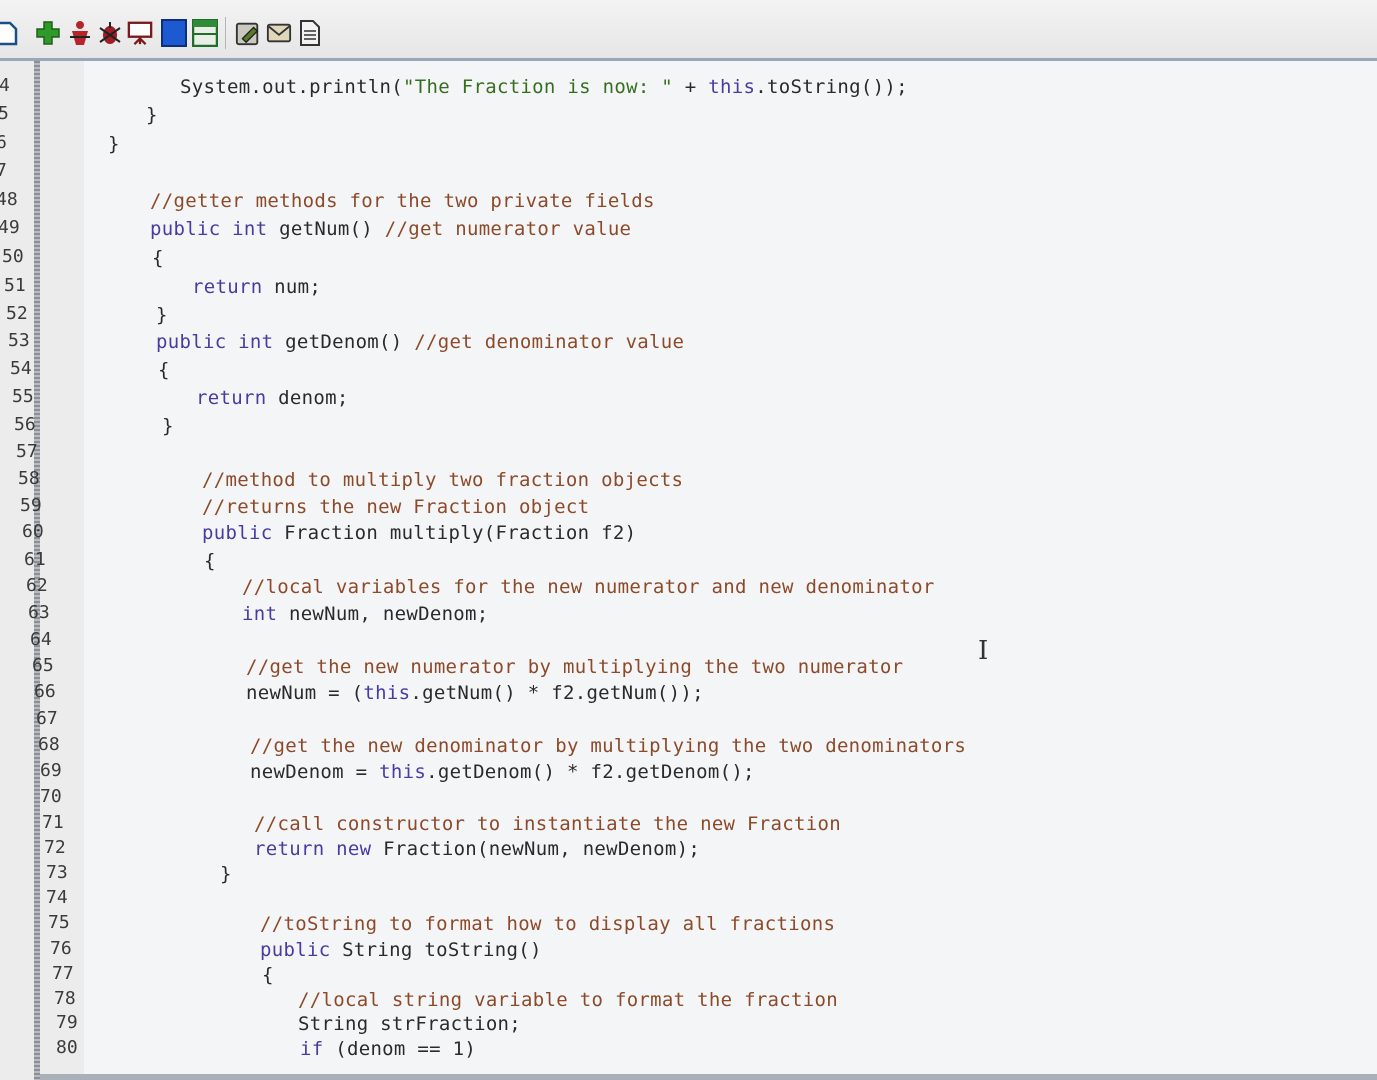 The image size is (1377, 1080). Describe the element at coordinates (67, 1022) in the screenshot. I see `line-number: 79` at that location.